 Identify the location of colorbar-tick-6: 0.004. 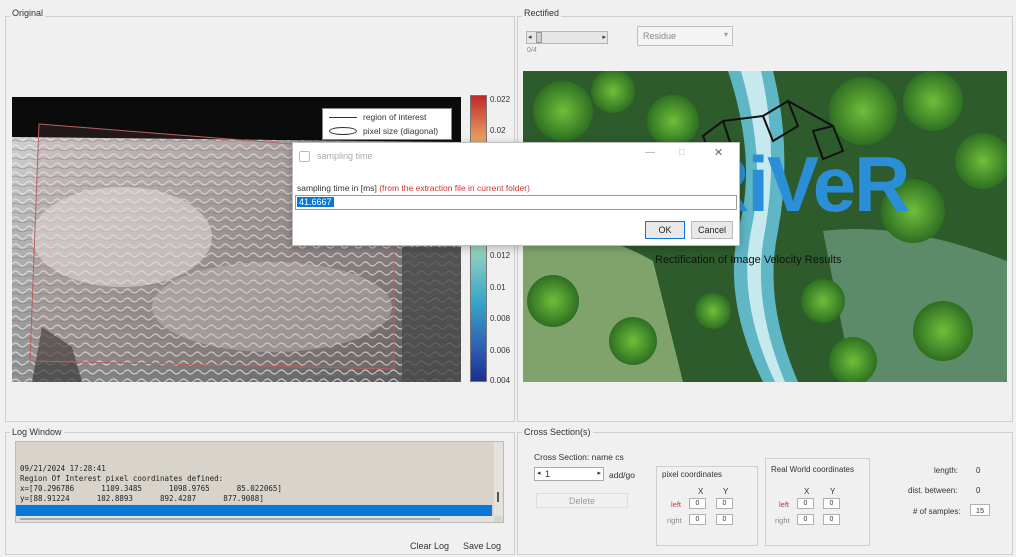
(500, 380).